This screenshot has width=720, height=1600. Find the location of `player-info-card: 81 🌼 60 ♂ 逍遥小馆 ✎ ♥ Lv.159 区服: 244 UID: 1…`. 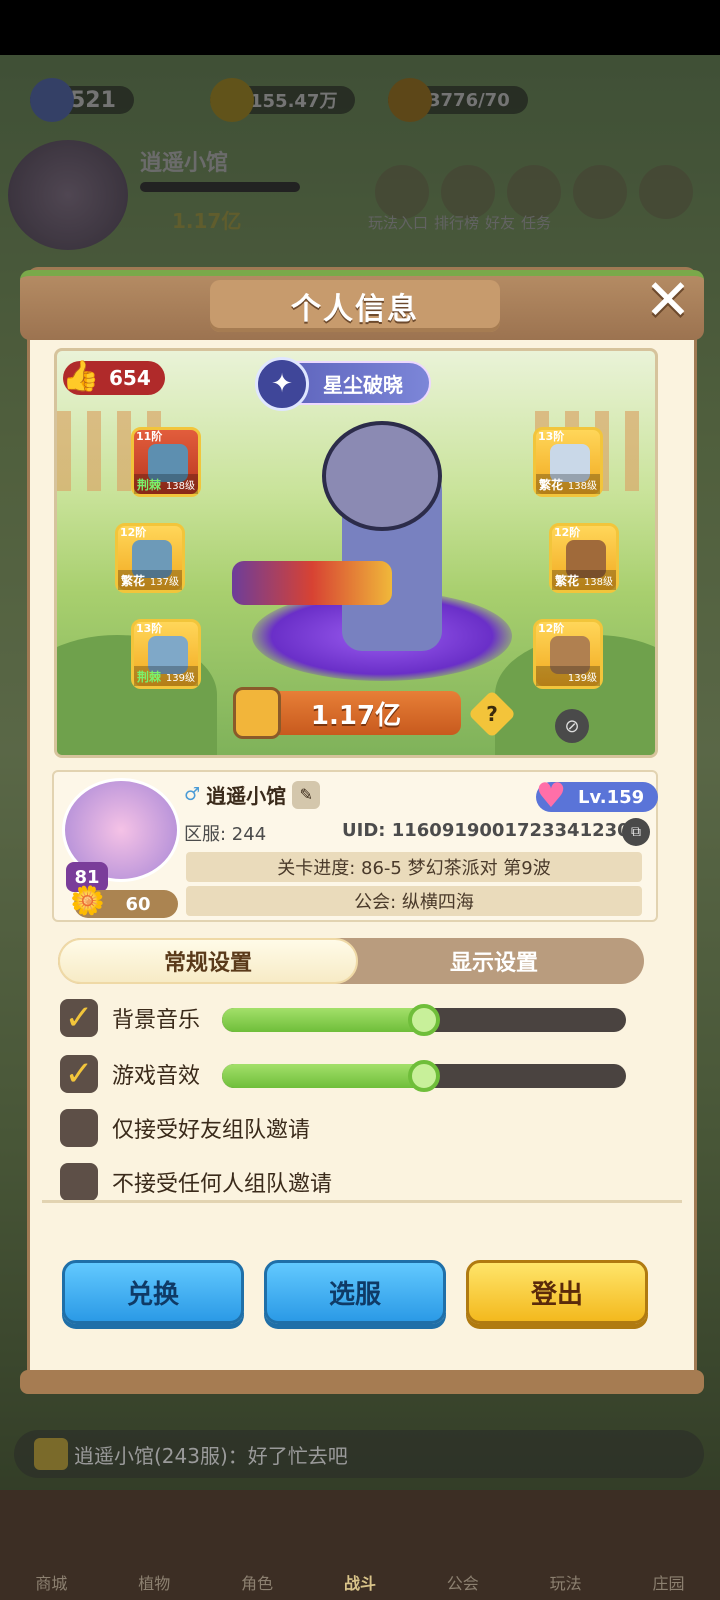

player-info-card: 81 🌼 60 ♂ 逍遥小馆 ✎ ♥ Lv.159 区服: 244 UID: 1… is located at coordinates (355, 846).